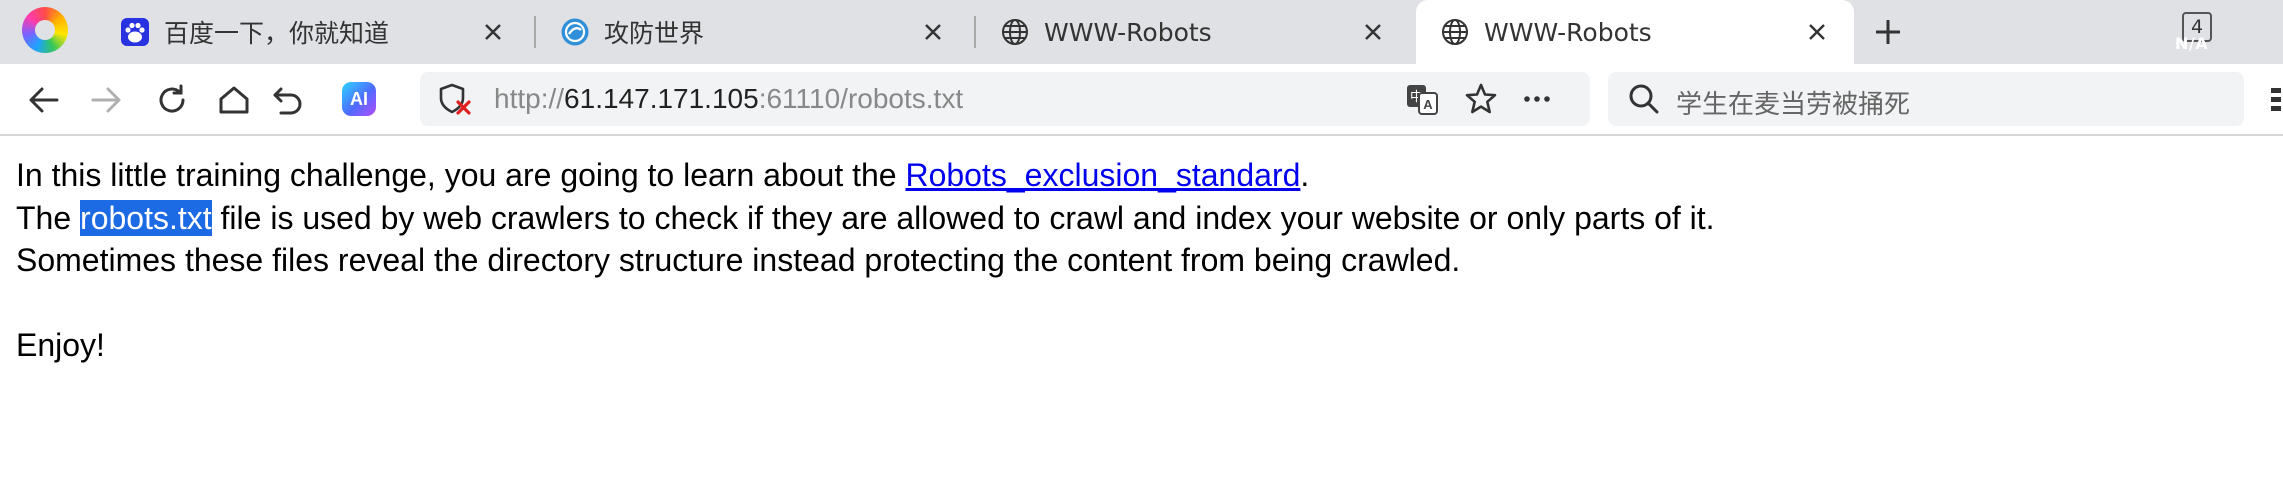 This screenshot has height=480, width=2283. I want to click on forward-button, so click(106, 100).